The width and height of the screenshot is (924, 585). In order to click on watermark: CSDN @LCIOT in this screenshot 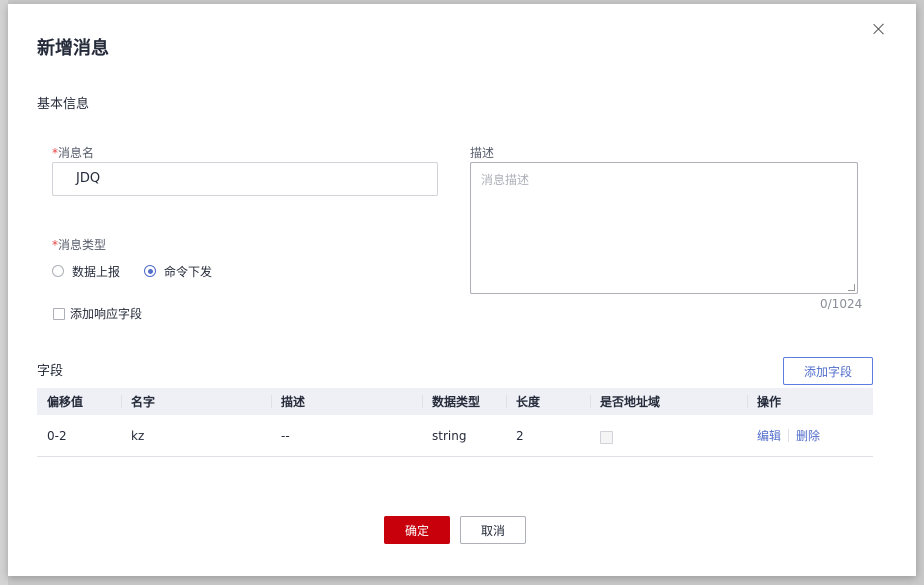, I will do `click(845, 566)`.